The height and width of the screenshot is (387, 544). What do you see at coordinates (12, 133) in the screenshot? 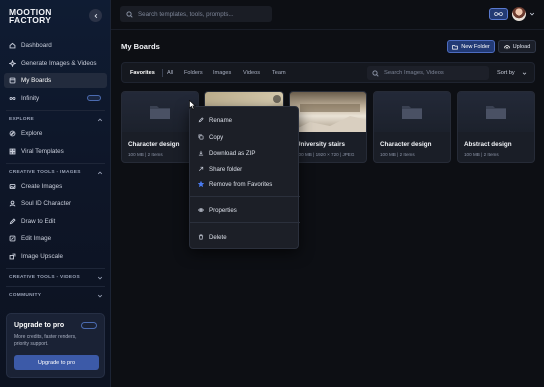
I see `compass-icon` at bounding box center [12, 133].